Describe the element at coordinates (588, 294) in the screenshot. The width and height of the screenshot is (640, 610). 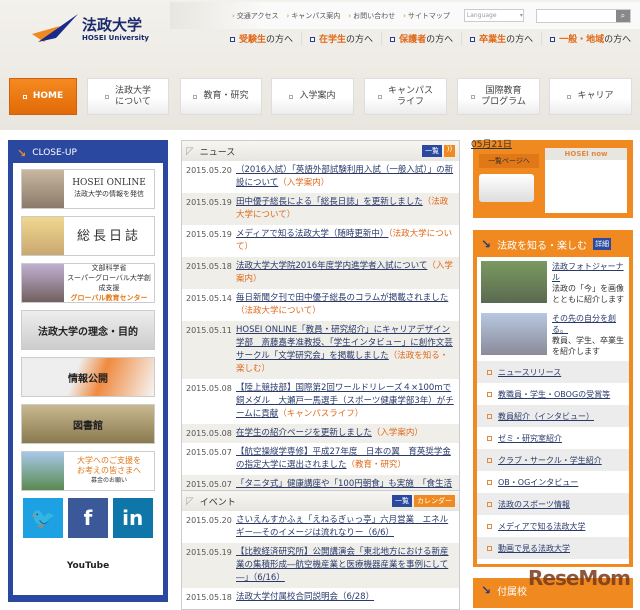
I see `feature-desc: 法政の「今」を画像とともに紹介します` at that location.